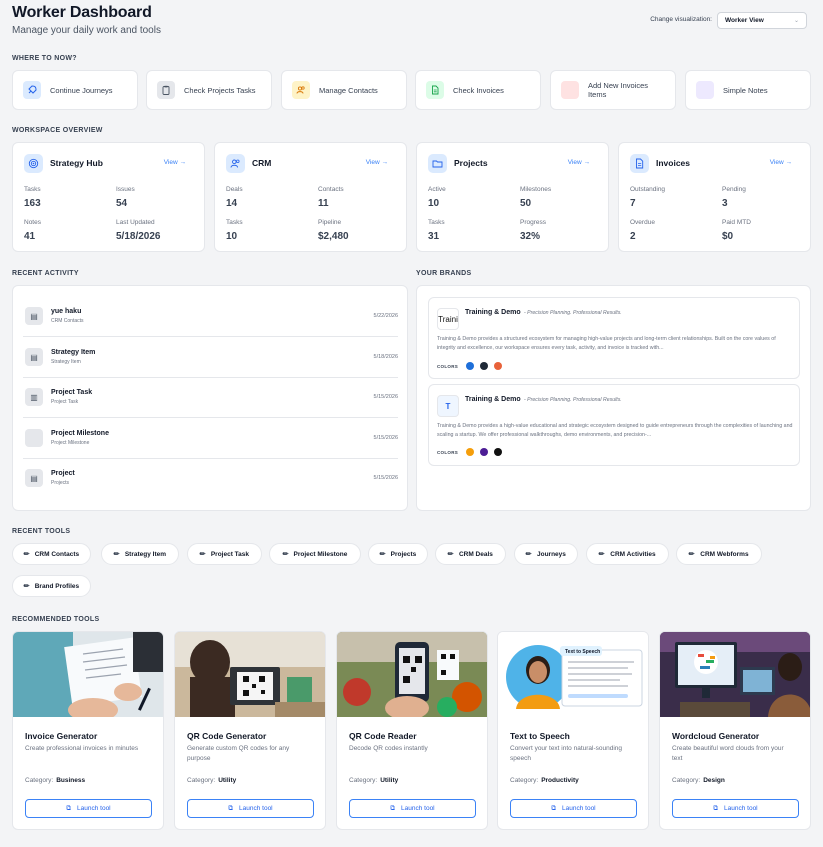 The height and width of the screenshot is (847, 823). Describe the element at coordinates (398, 554) in the screenshot. I see `recent-tool-chip: ✎ Projects` at that location.